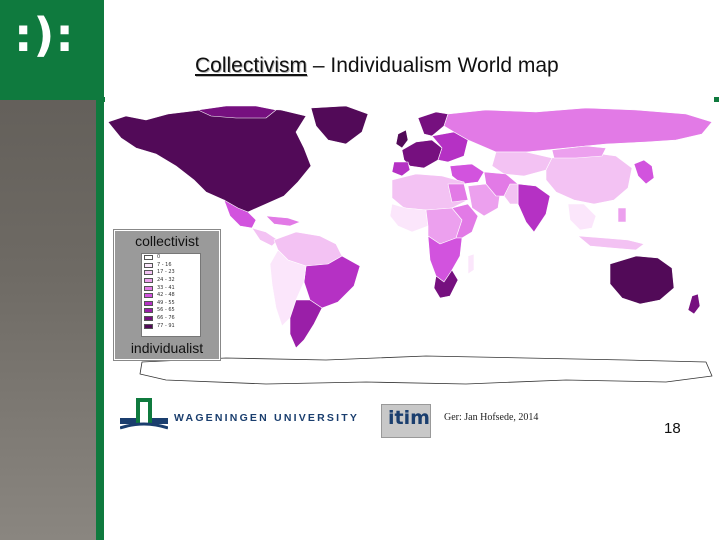  Describe the element at coordinates (283, 221) in the screenshot. I see `region-caribbean` at that location.